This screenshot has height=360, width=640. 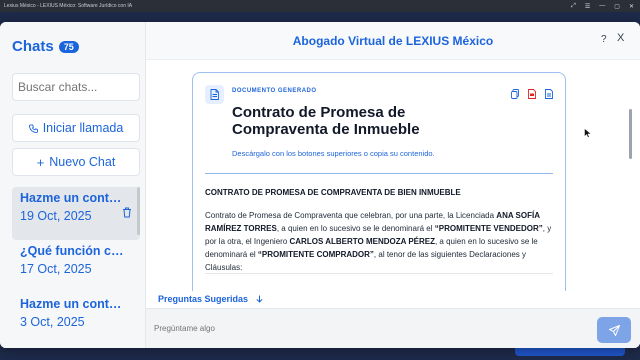 What do you see at coordinates (488, 228) in the screenshot?
I see `seller-role: “PROMITENTE VENDEDOR”` at bounding box center [488, 228].